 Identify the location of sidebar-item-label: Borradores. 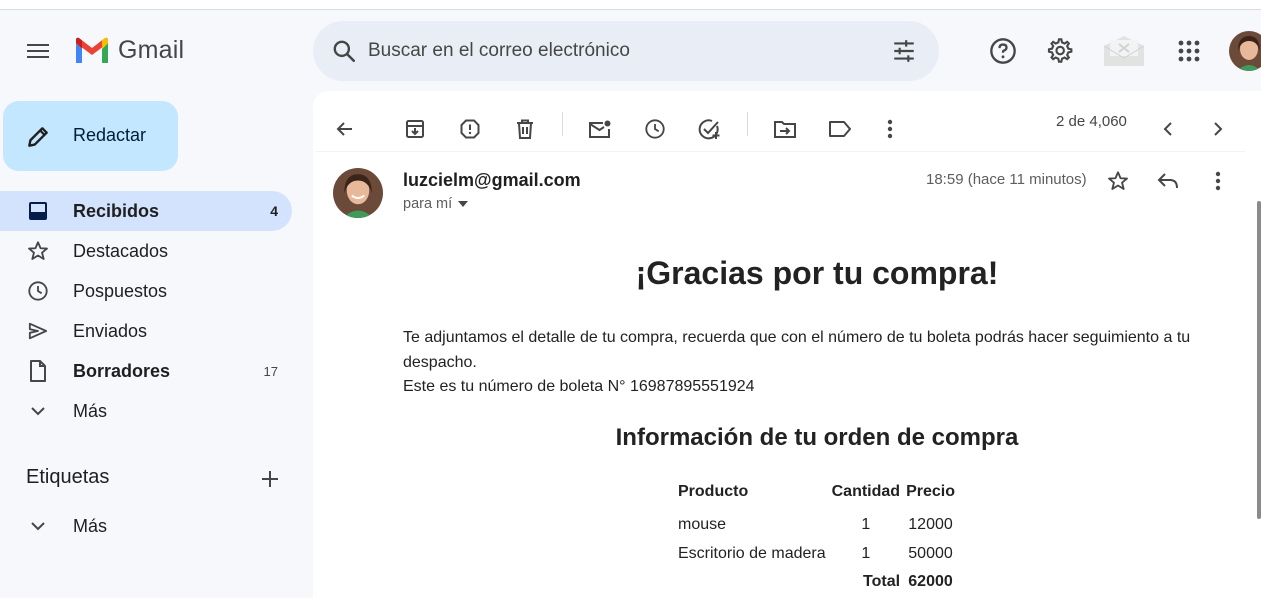
(122, 371).